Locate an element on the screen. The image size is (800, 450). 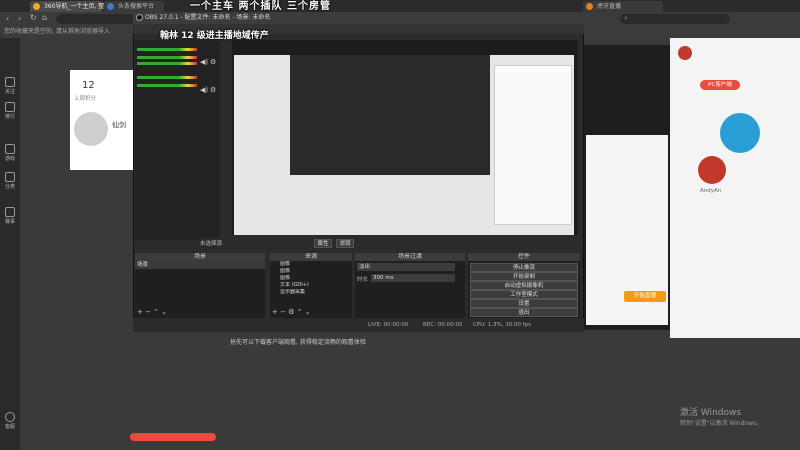
dock-title: 场景 is located at coordinates (200, 257).